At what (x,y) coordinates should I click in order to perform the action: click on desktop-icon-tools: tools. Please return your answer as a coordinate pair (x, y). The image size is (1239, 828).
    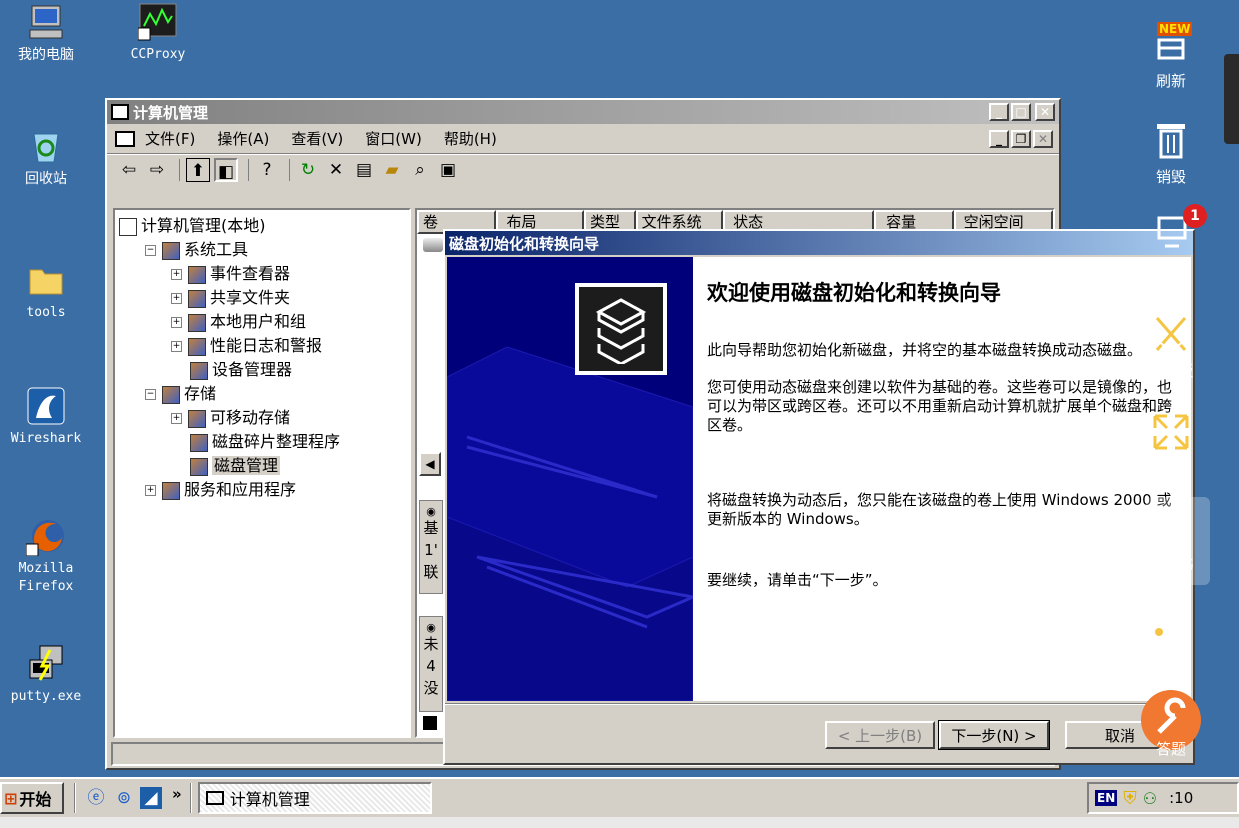
    Looking at the image, I should click on (47, 291).